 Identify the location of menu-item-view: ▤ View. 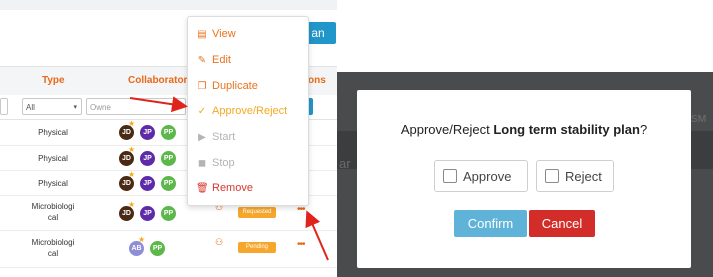
(216, 34).